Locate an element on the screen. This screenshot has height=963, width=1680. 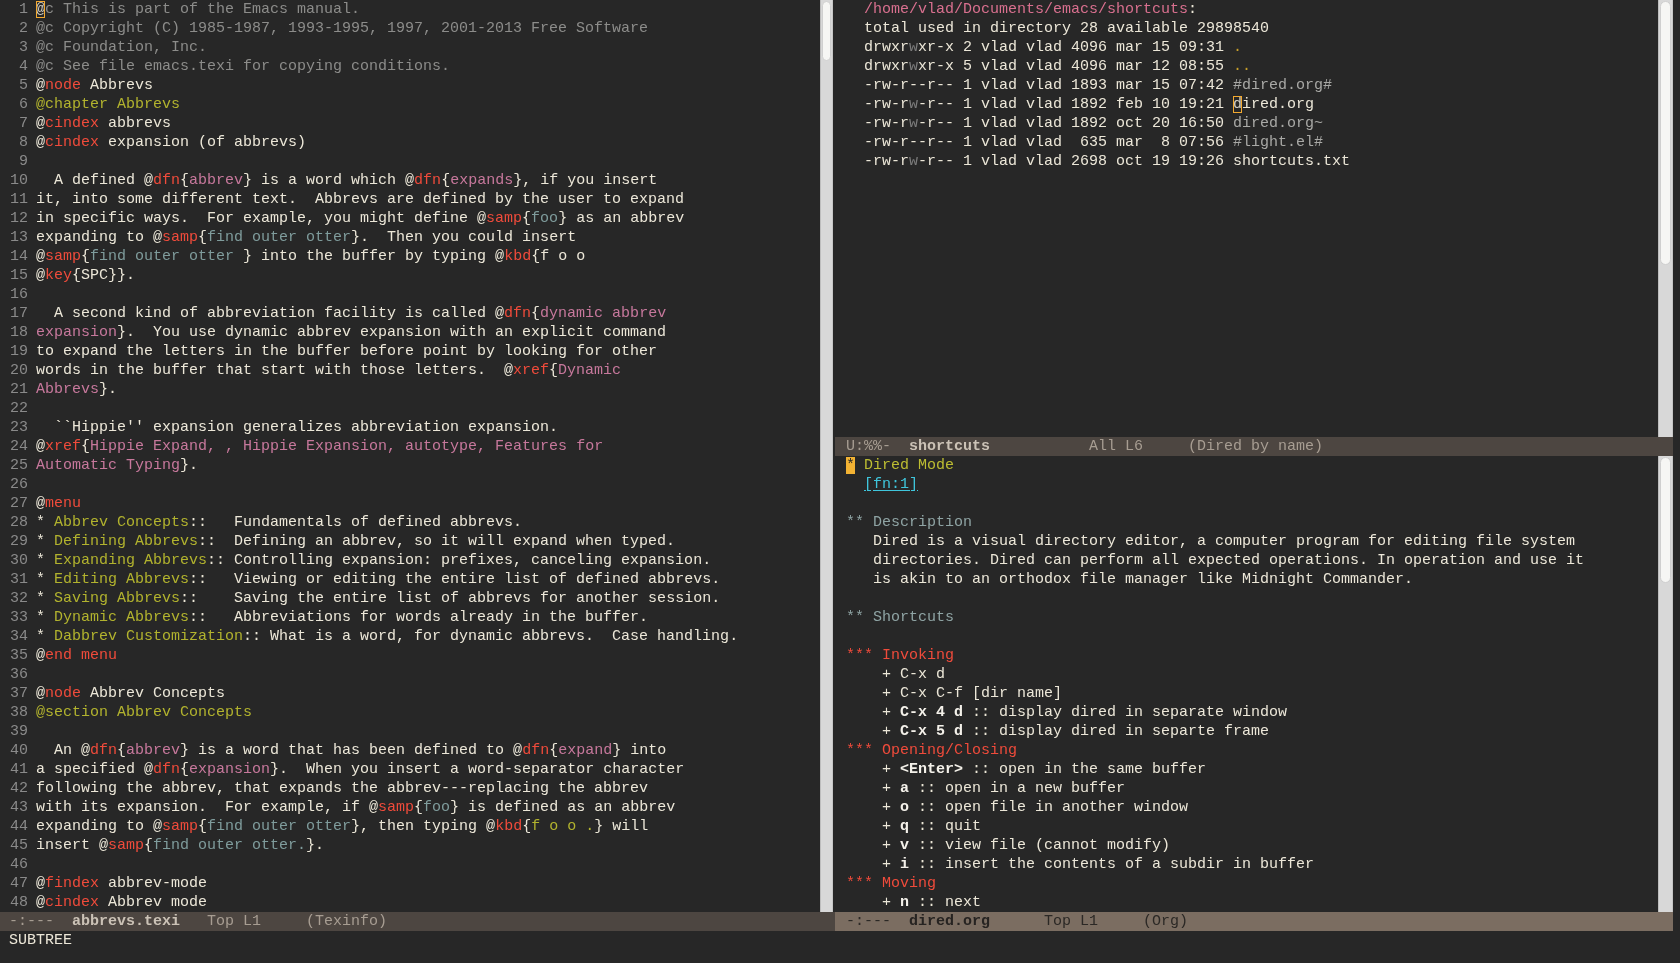
file-entry: drwxrwxr-x 2 vlad vlad 4096 mar 15 09:31 . is located at coordinates (1044, 47).